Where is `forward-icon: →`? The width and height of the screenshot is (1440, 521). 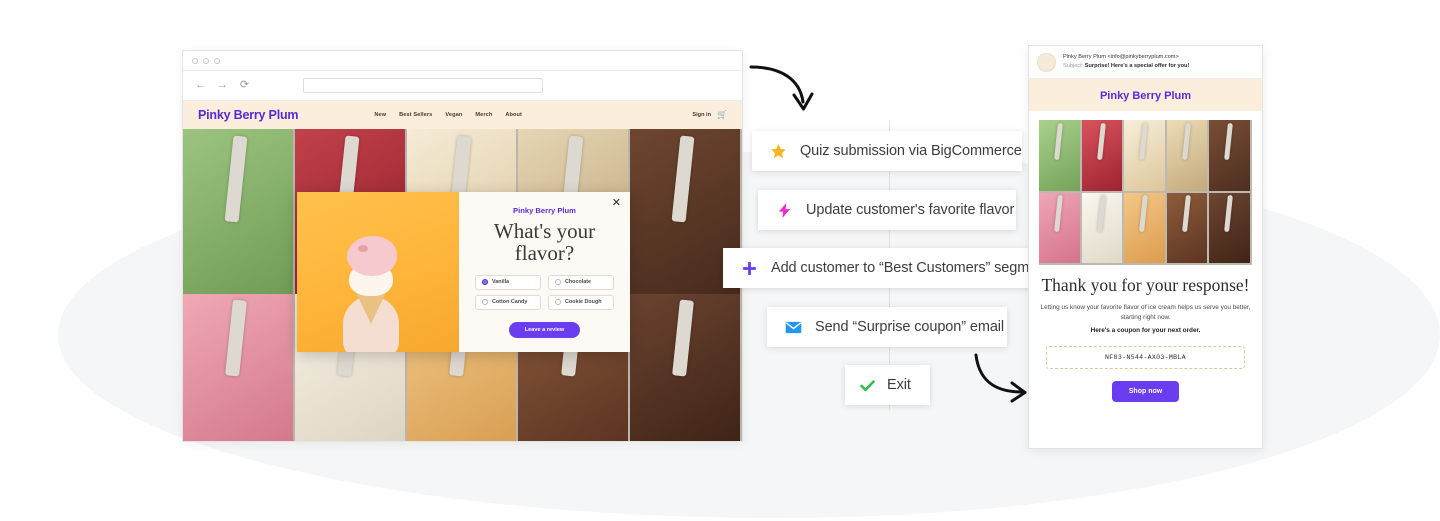
forward-icon: → is located at coordinates (222, 85).